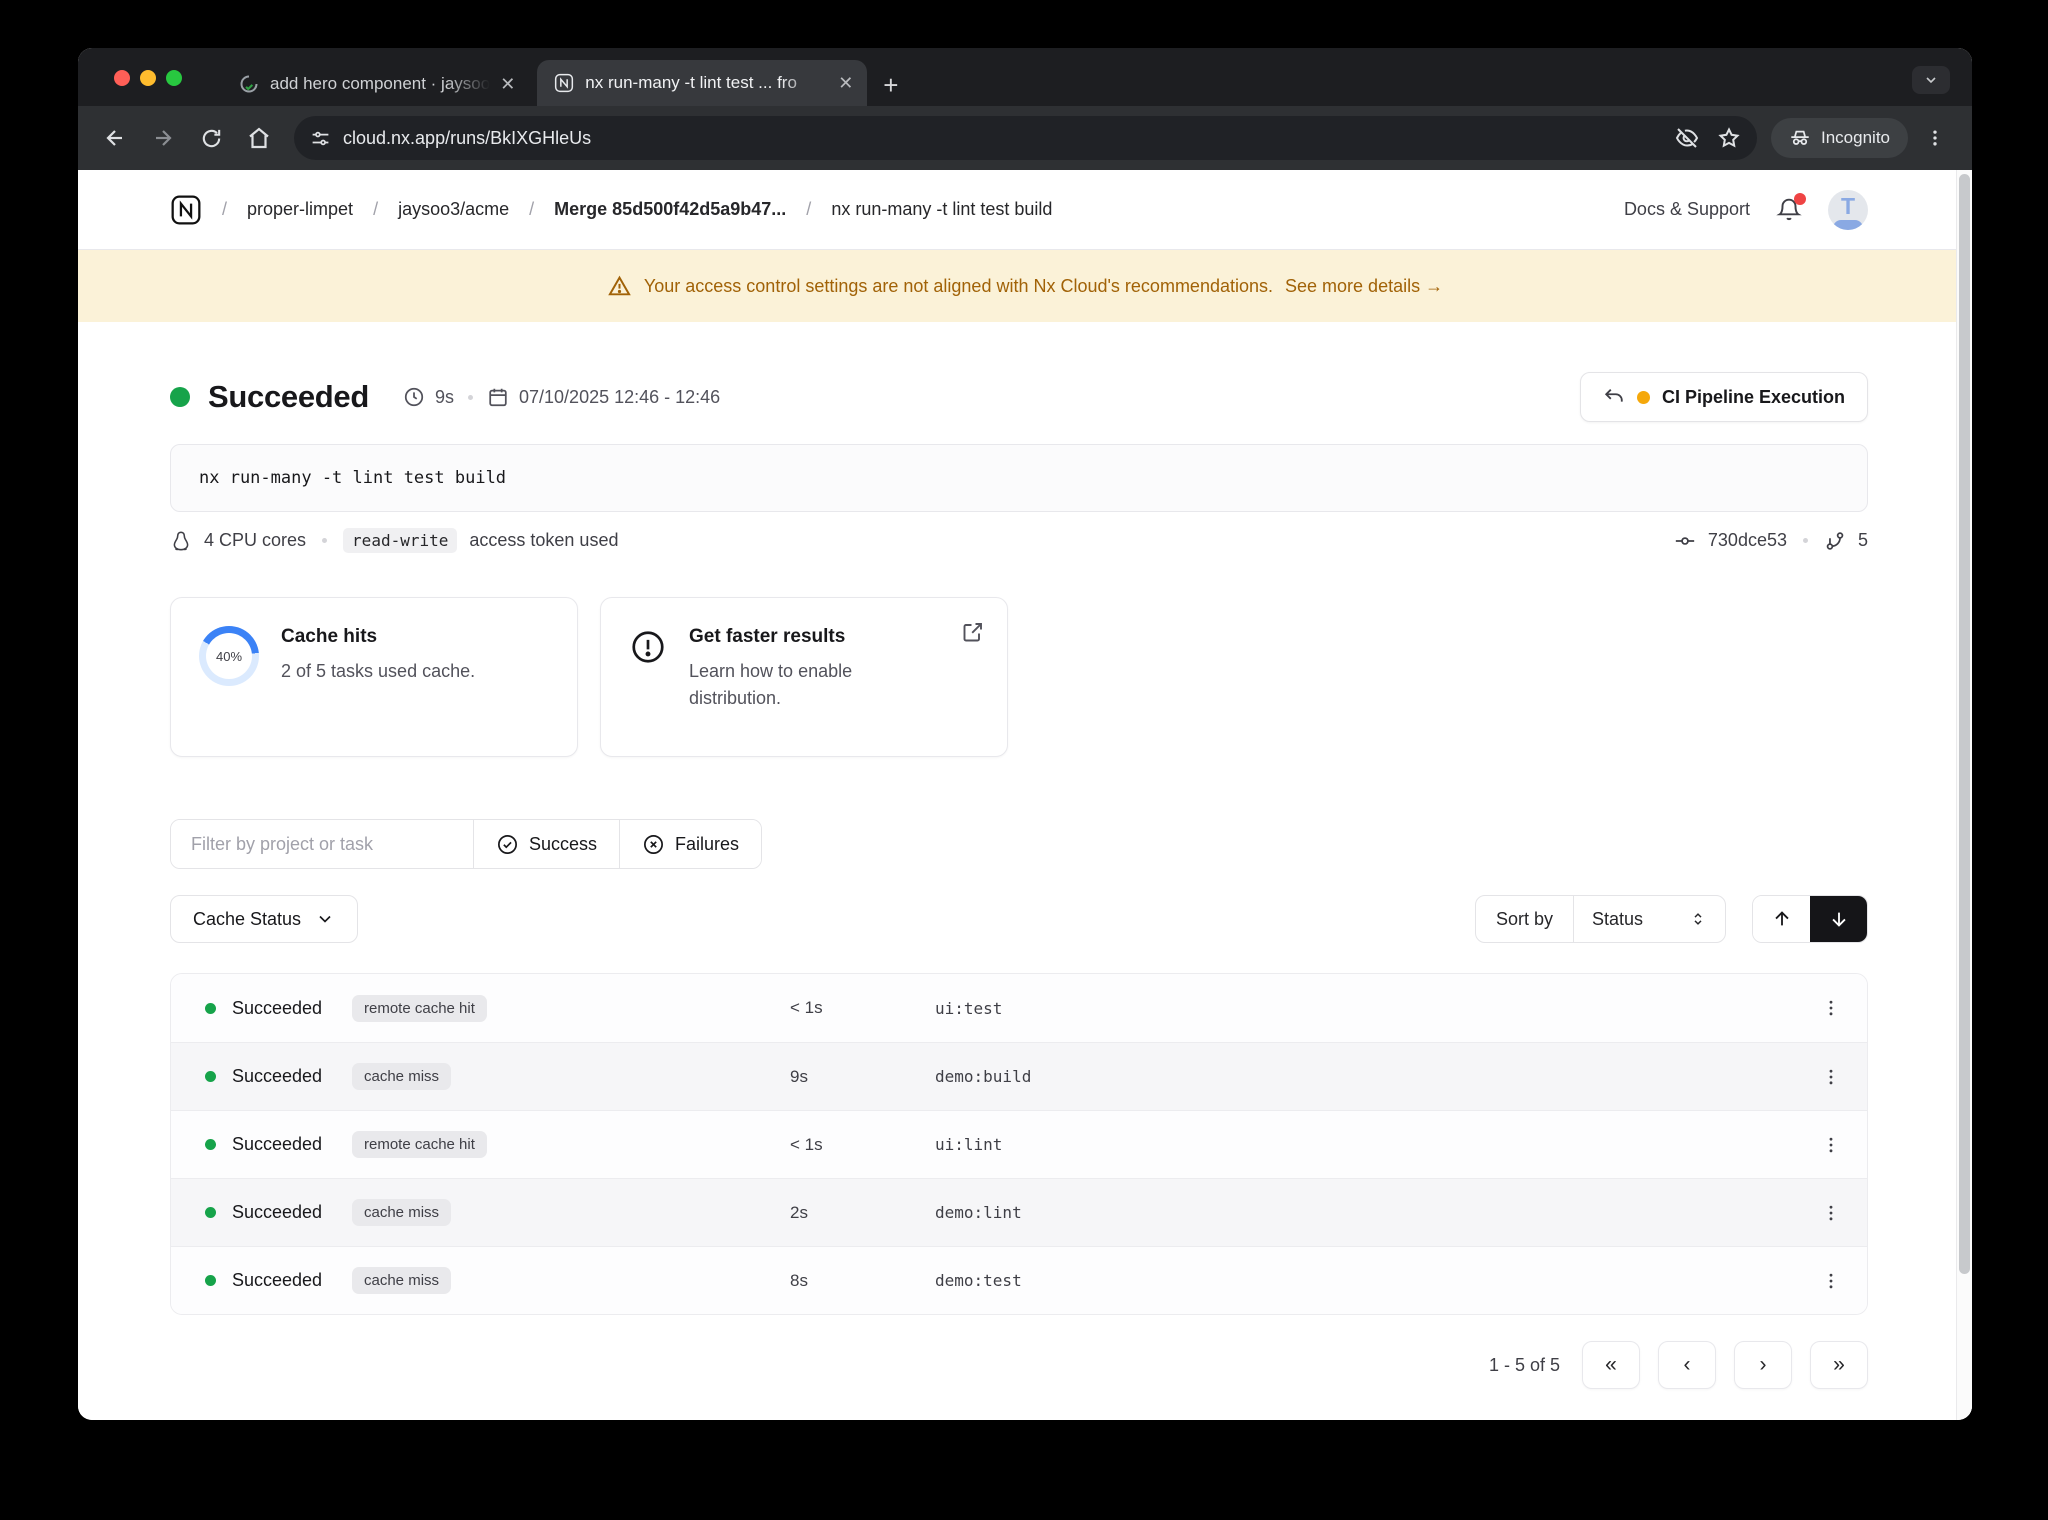  What do you see at coordinates (211, 138) in the screenshot?
I see `reload-button` at bounding box center [211, 138].